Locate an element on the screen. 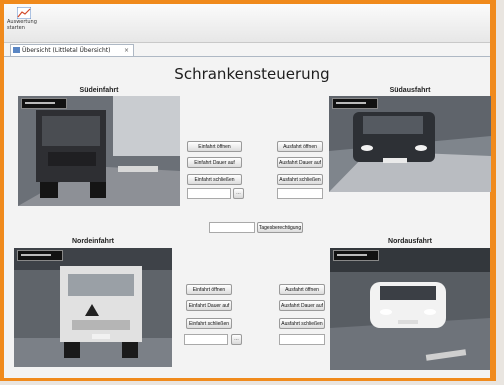  camera-feed-nord-ausfahrt is located at coordinates (410, 309).